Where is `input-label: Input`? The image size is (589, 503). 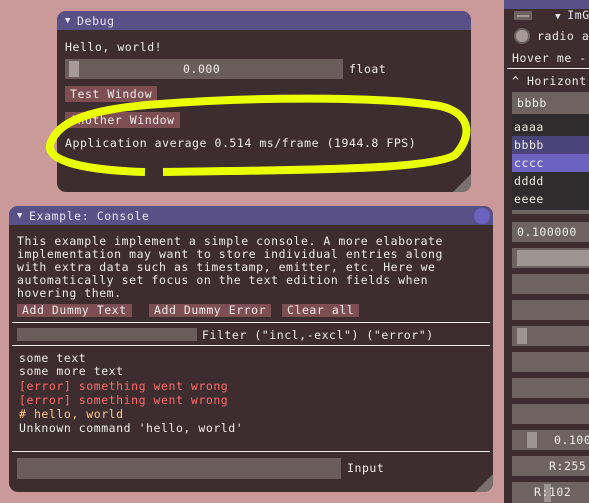 input-label: Input is located at coordinates (366, 468).